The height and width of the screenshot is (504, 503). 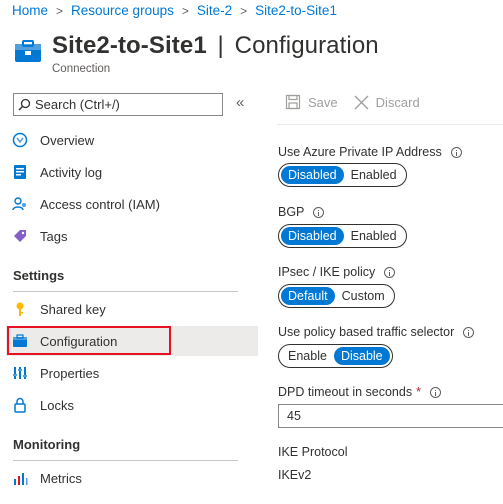 I want to click on option-enable: Enable, so click(x=307, y=356).